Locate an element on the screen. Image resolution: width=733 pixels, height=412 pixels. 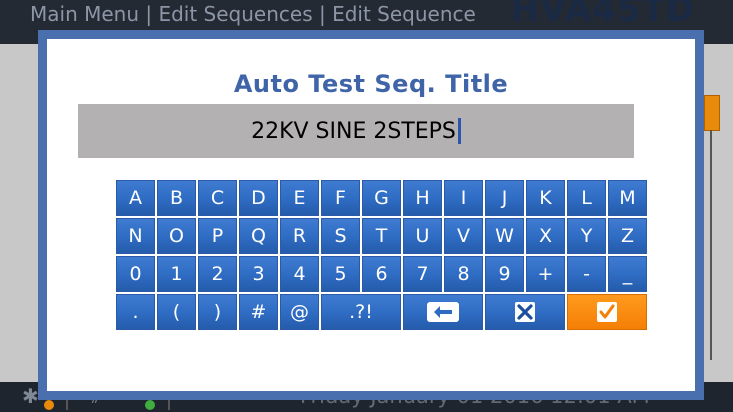
key-w: W is located at coordinates (504, 236).